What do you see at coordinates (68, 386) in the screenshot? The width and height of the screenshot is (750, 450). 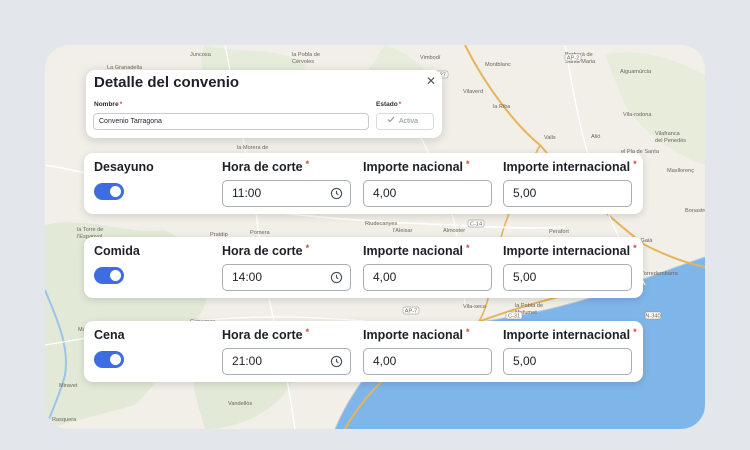 I see `map-place-label: Miravet` at bounding box center [68, 386].